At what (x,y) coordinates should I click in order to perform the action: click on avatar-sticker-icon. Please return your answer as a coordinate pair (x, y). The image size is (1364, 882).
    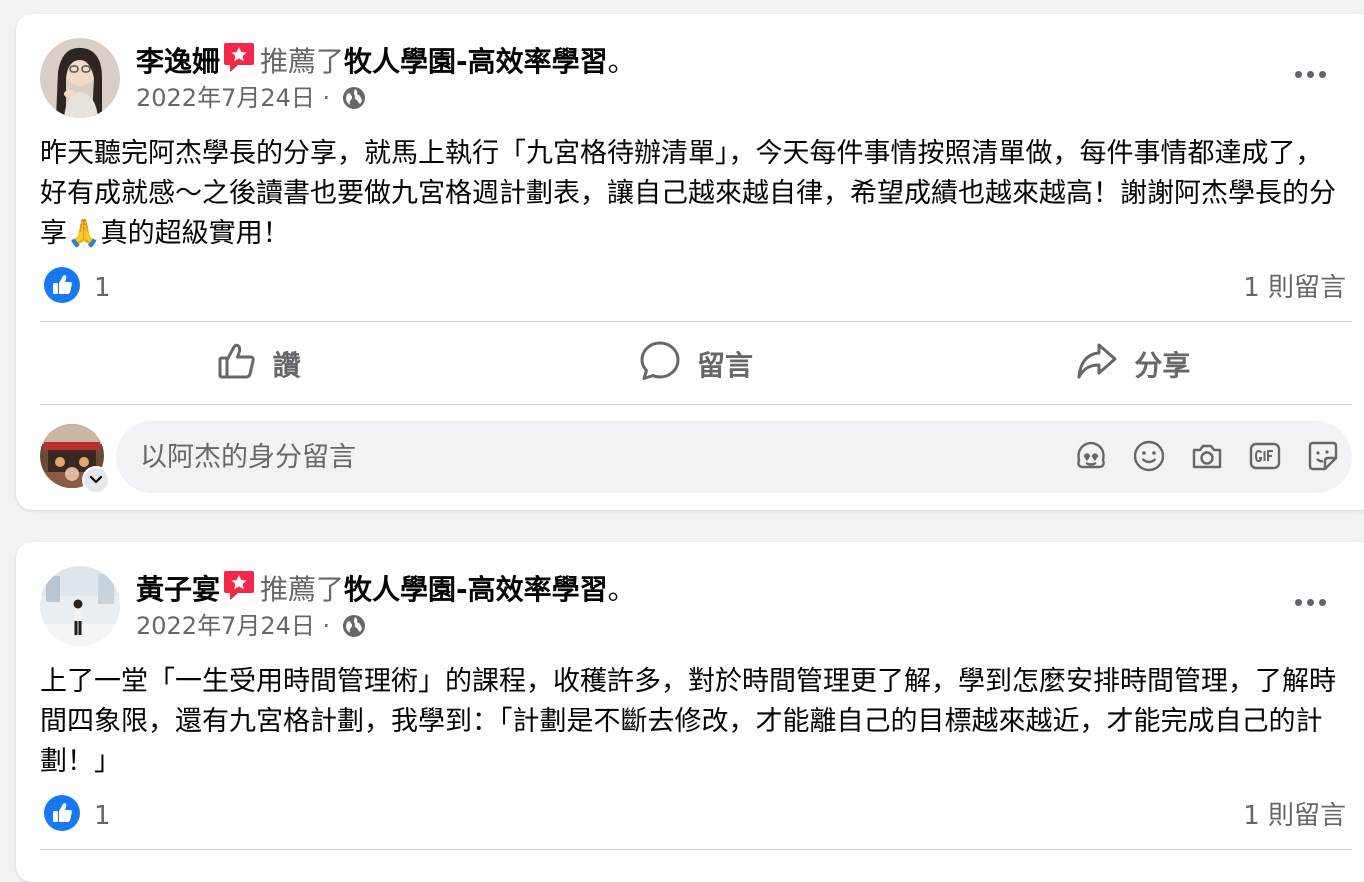
    Looking at the image, I should click on (1091, 456).